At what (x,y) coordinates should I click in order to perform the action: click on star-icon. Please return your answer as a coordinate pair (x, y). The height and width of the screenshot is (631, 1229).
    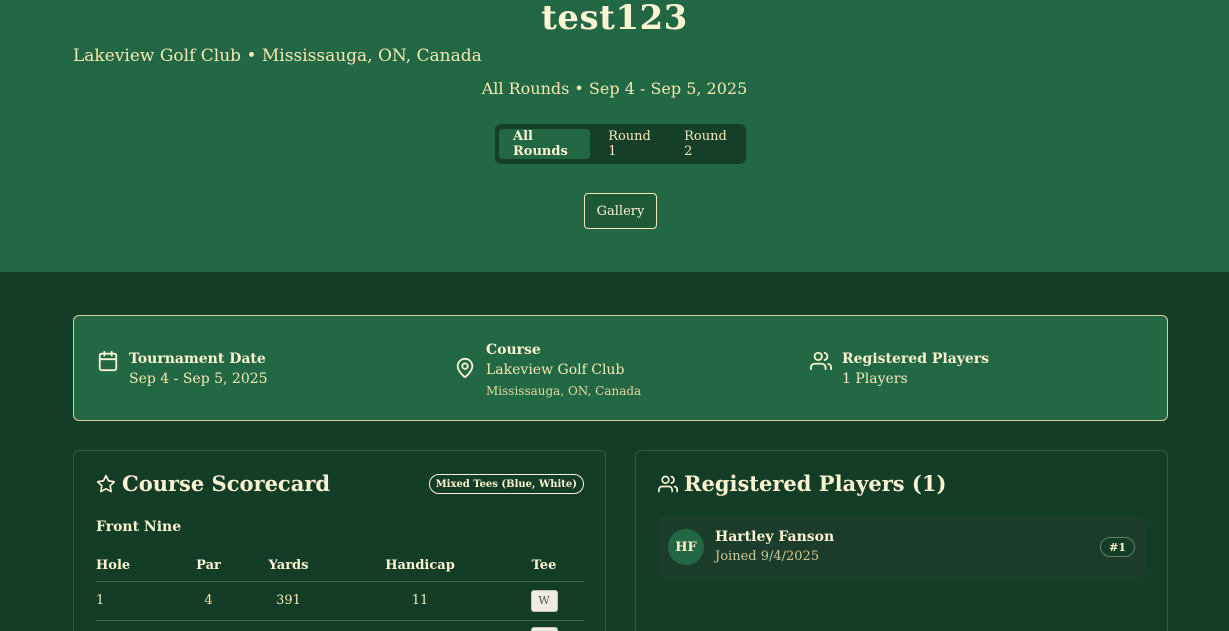
    Looking at the image, I should click on (106, 483).